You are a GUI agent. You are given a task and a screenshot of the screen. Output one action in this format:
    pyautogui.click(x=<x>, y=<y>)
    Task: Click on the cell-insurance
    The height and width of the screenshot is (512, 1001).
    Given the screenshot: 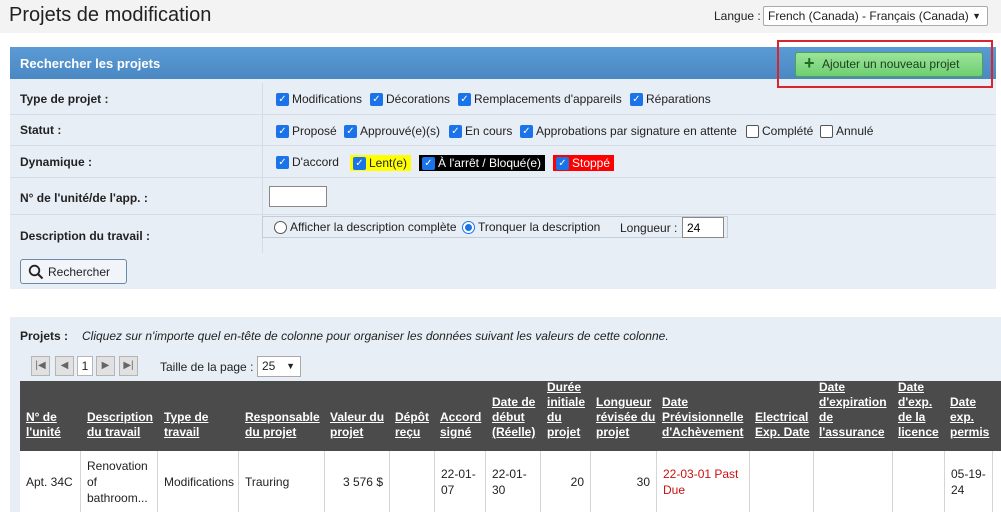 What is the action you would take?
    pyautogui.click(x=853, y=481)
    